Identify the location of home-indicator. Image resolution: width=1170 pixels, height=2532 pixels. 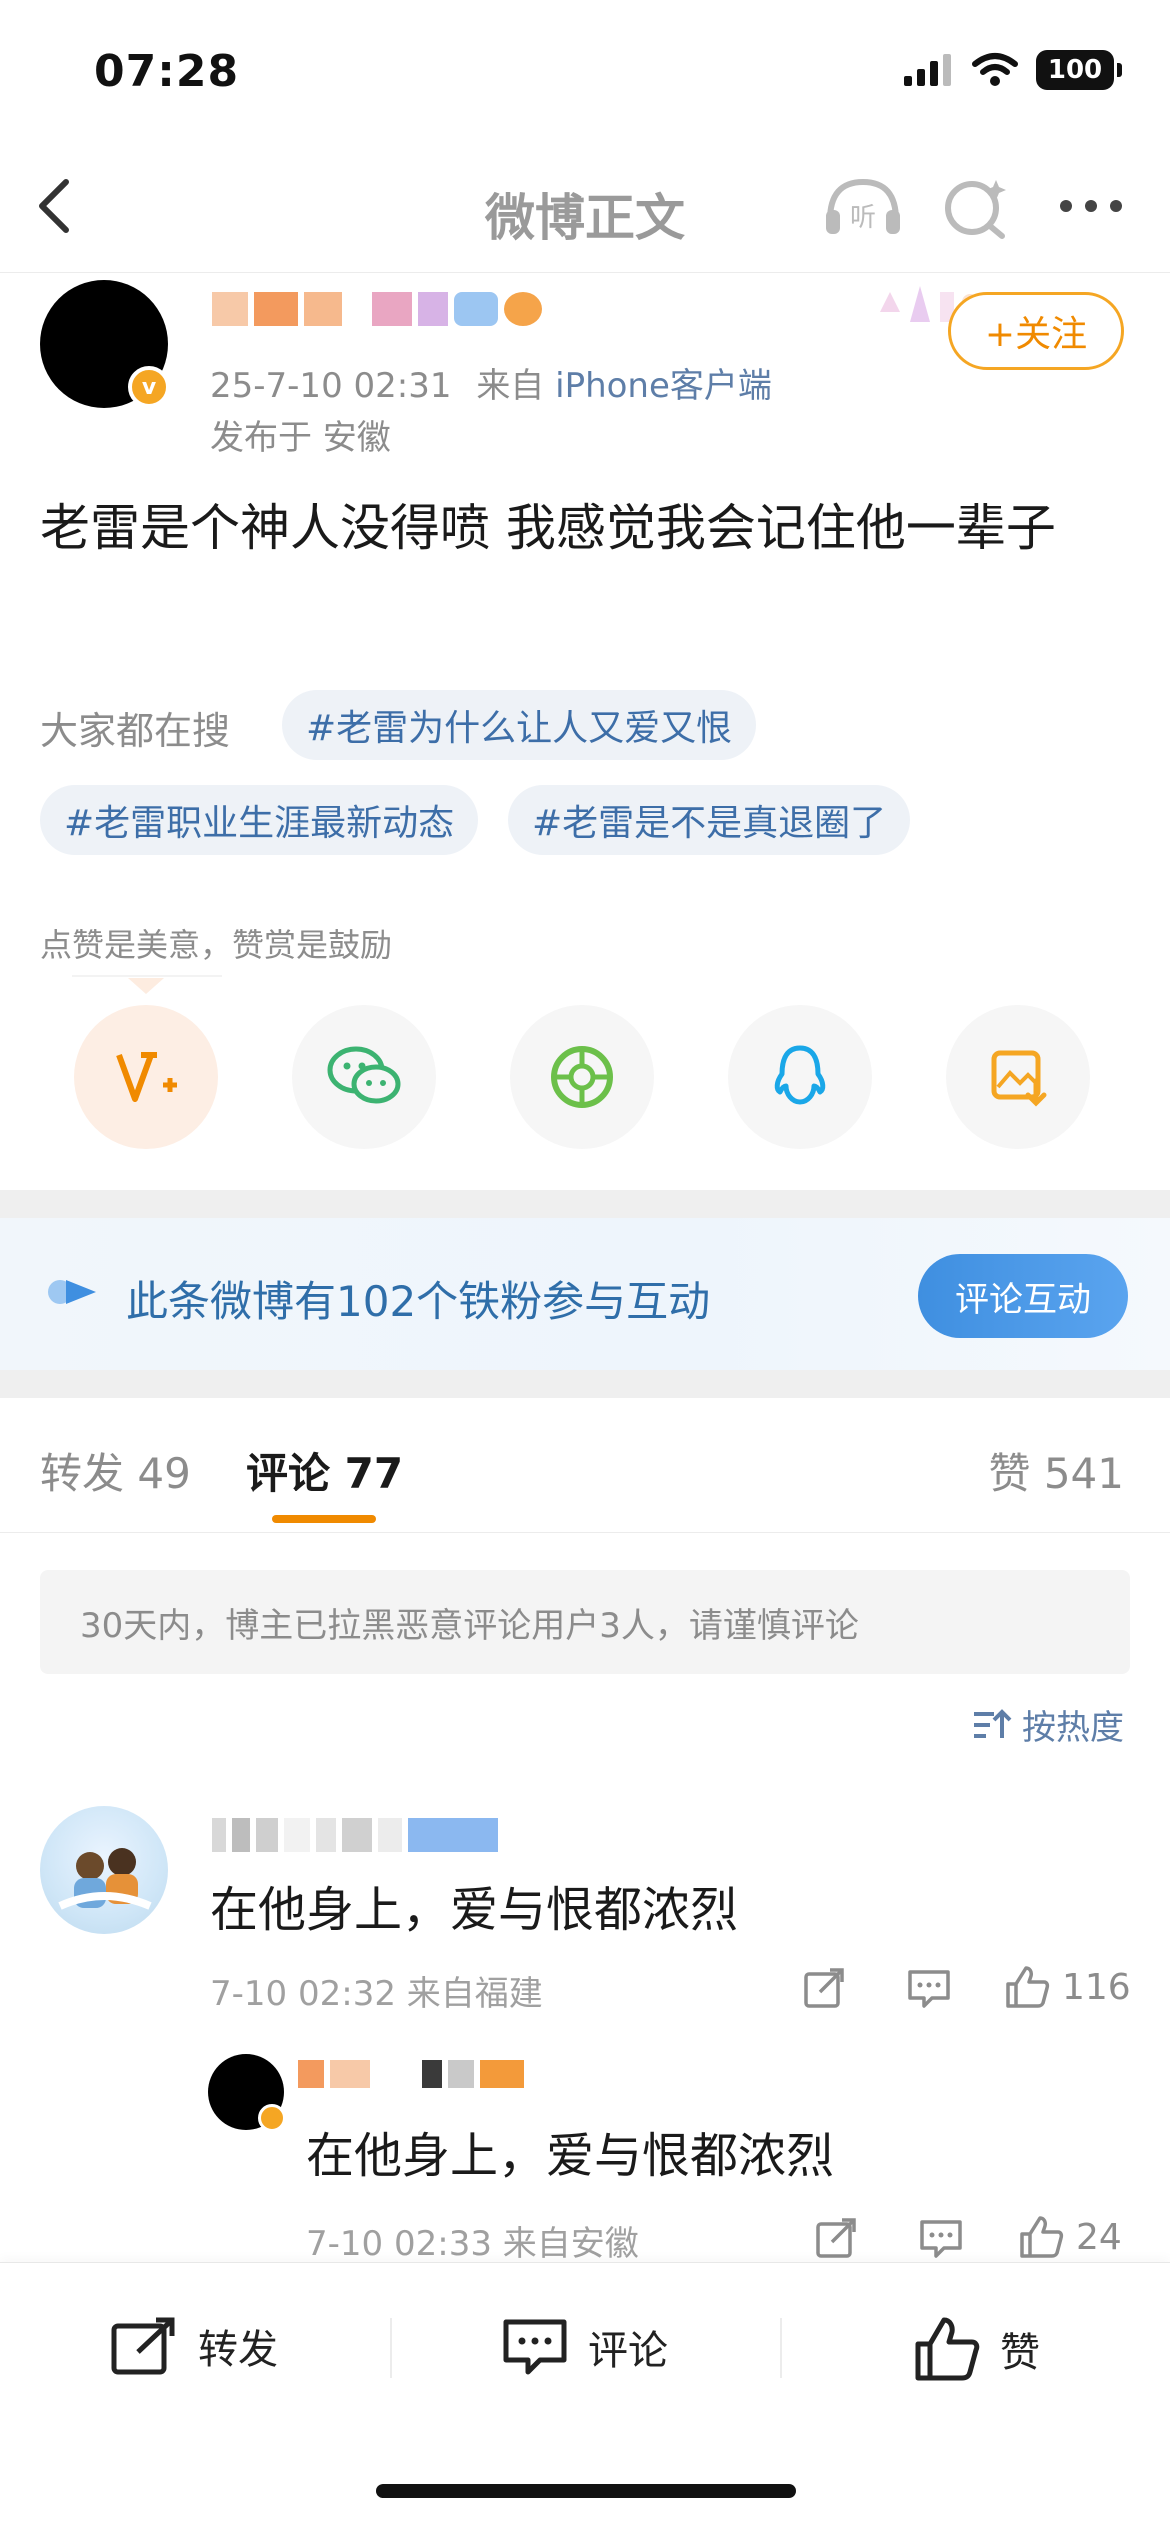
(586, 2491).